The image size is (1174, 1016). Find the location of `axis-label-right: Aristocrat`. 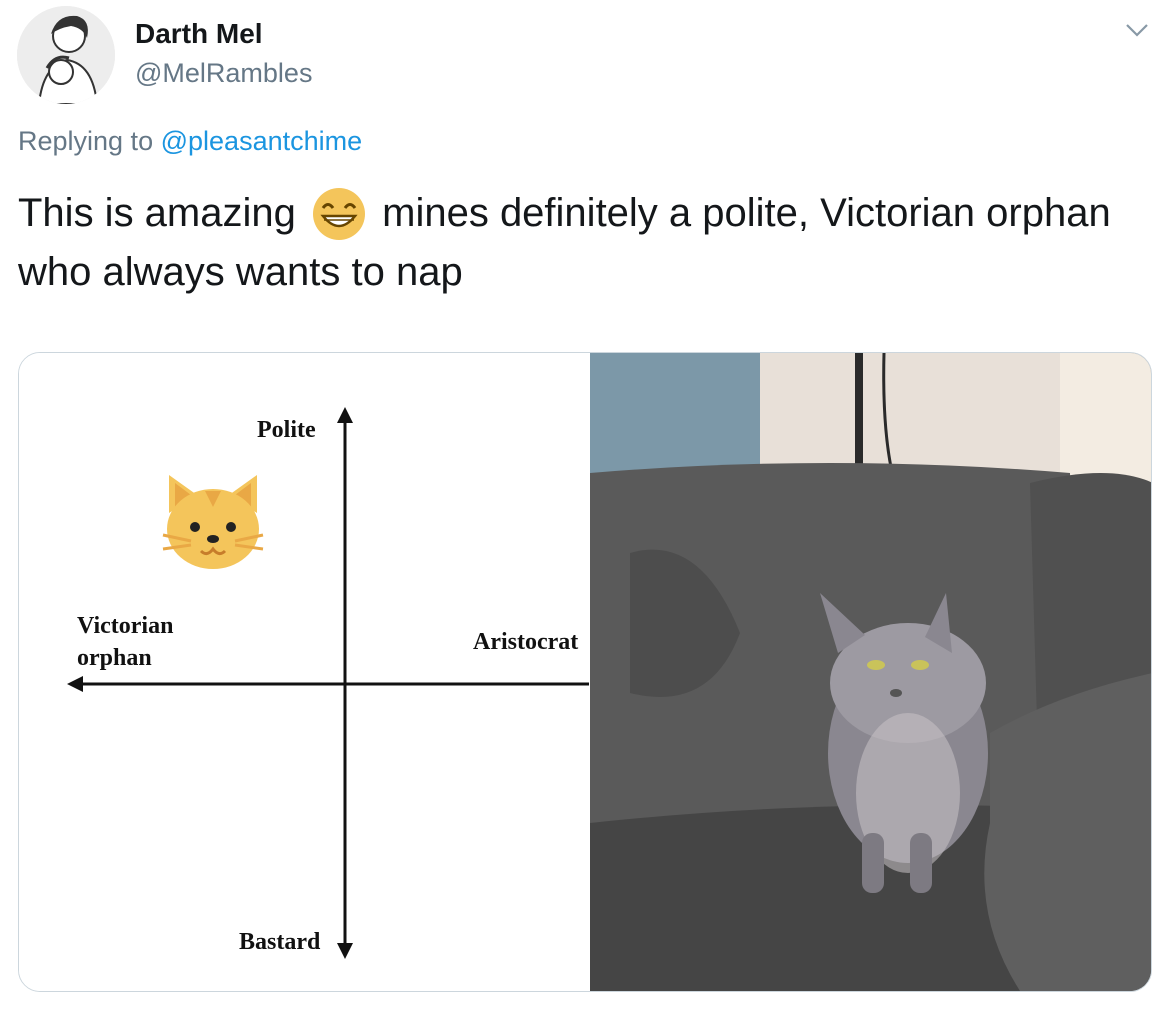

axis-label-right: Aristocrat is located at coordinates (525, 642).